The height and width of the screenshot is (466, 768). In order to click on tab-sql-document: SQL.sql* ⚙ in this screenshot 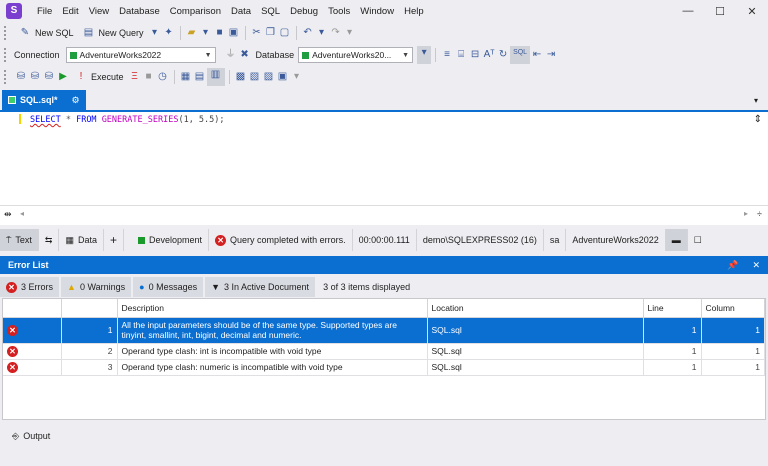, I will do `click(44, 100)`.